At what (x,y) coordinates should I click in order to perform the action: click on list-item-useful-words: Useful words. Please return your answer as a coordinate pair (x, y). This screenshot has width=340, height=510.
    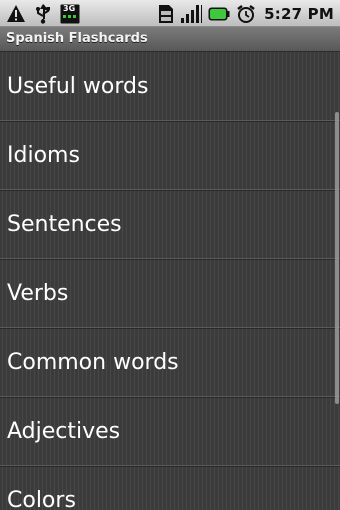
    Looking at the image, I should click on (170, 86).